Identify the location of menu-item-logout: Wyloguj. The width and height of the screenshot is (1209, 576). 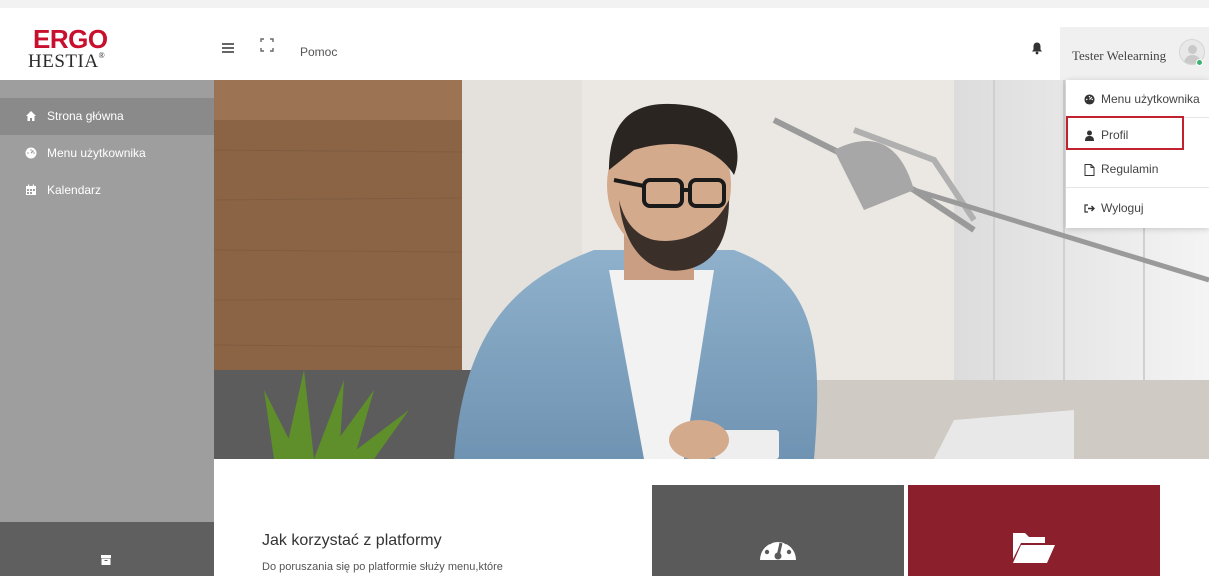
(1137, 208).